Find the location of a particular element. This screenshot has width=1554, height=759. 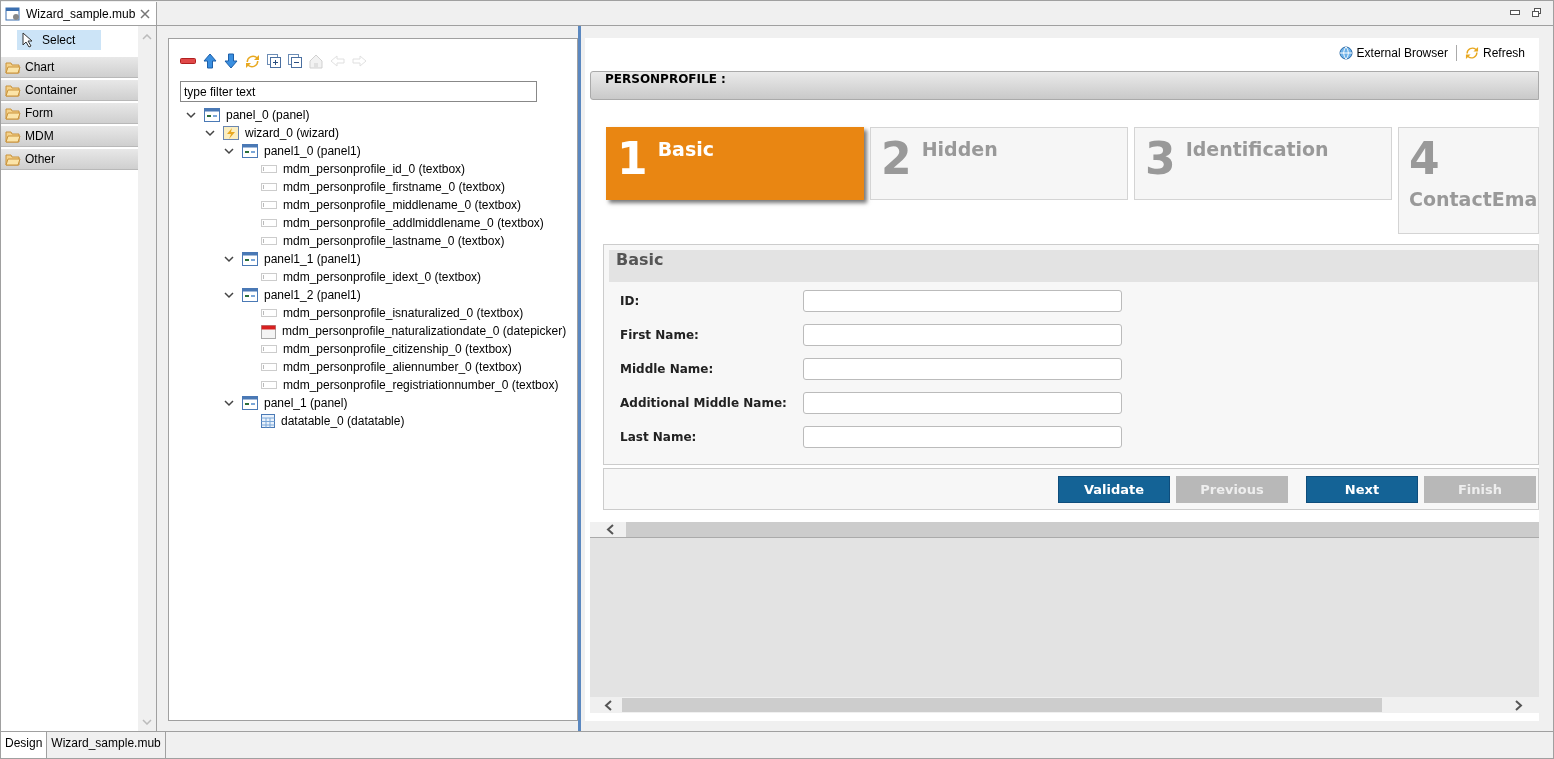

field-label: Middle Name: is located at coordinates (667, 369).